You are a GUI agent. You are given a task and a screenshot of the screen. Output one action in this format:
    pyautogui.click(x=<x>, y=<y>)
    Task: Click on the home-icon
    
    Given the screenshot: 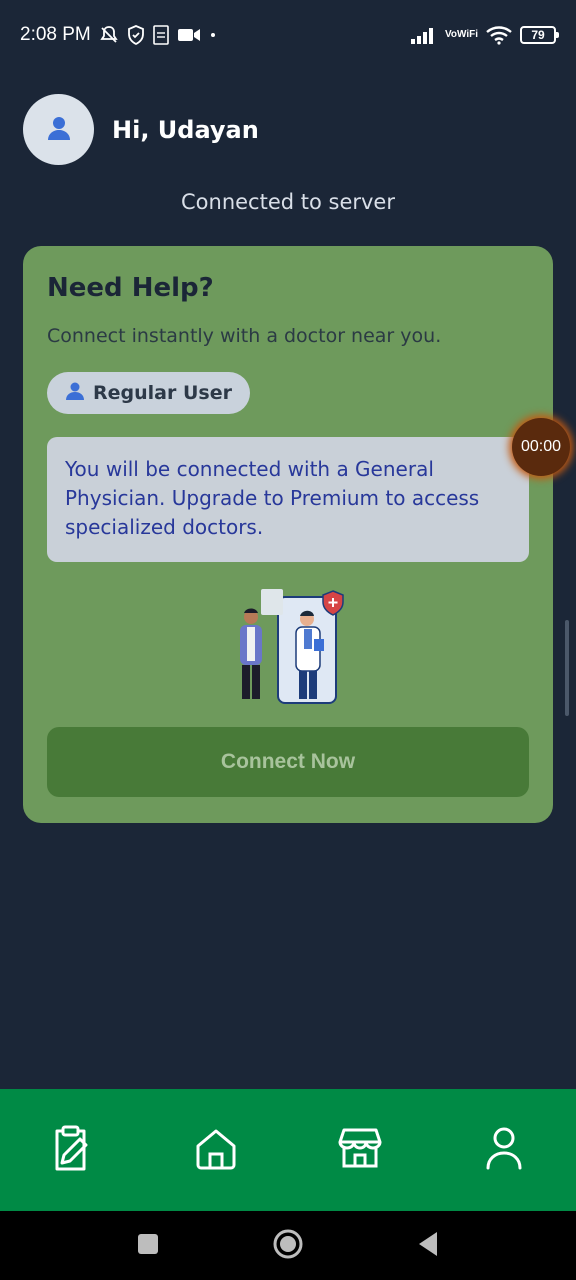 What is the action you would take?
    pyautogui.click(x=216, y=1150)
    